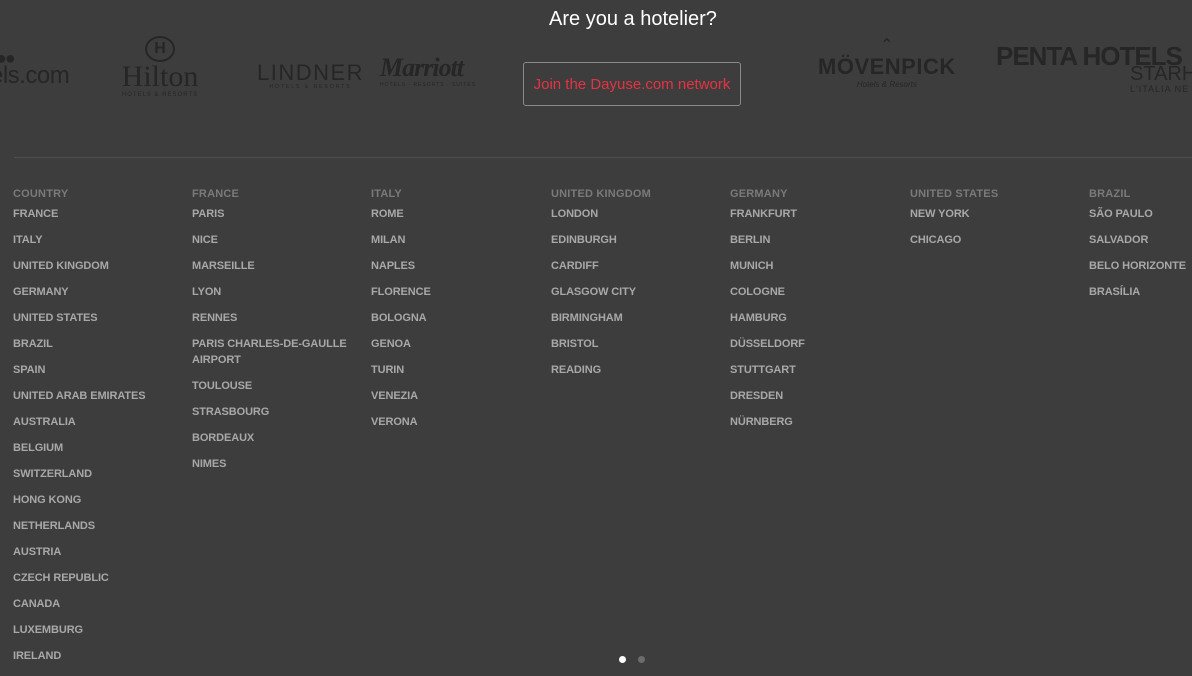 This screenshot has width=1192, height=676. I want to click on column-heading: UNITED KINGDOM, so click(601, 194).